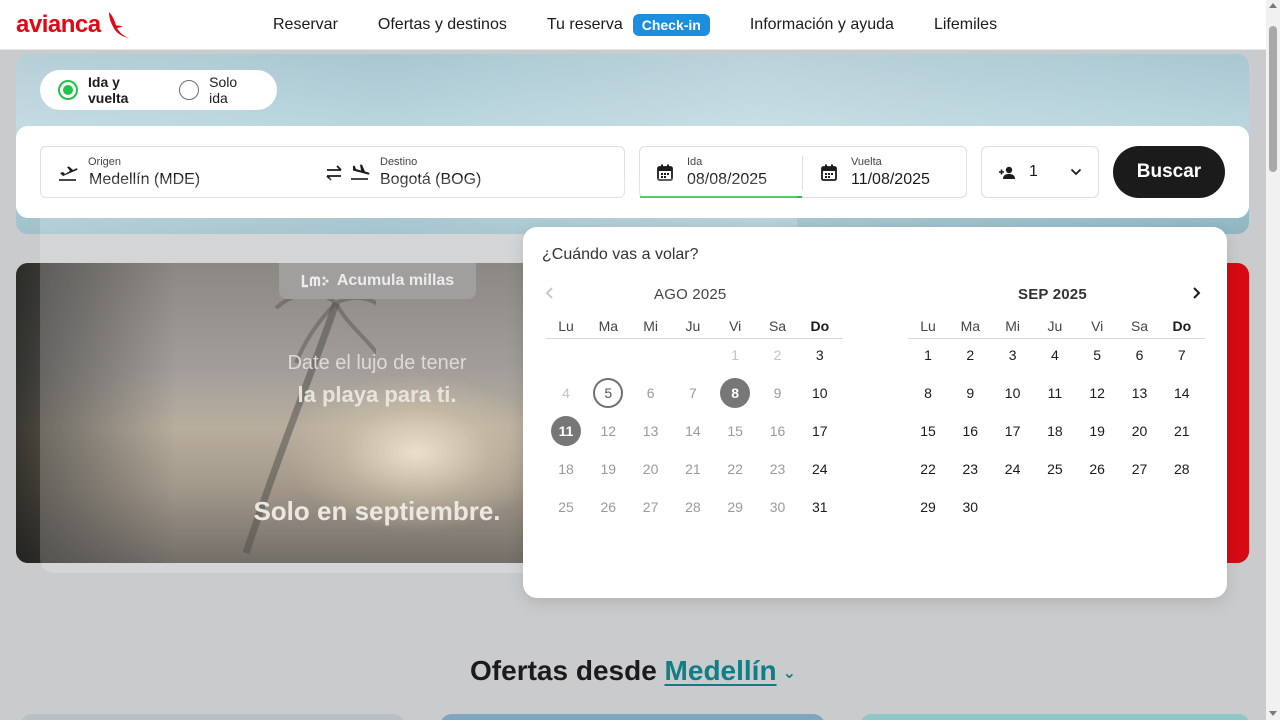 The image size is (1280, 720). I want to click on calendar-day-sep: 3, so click(1013, 355).